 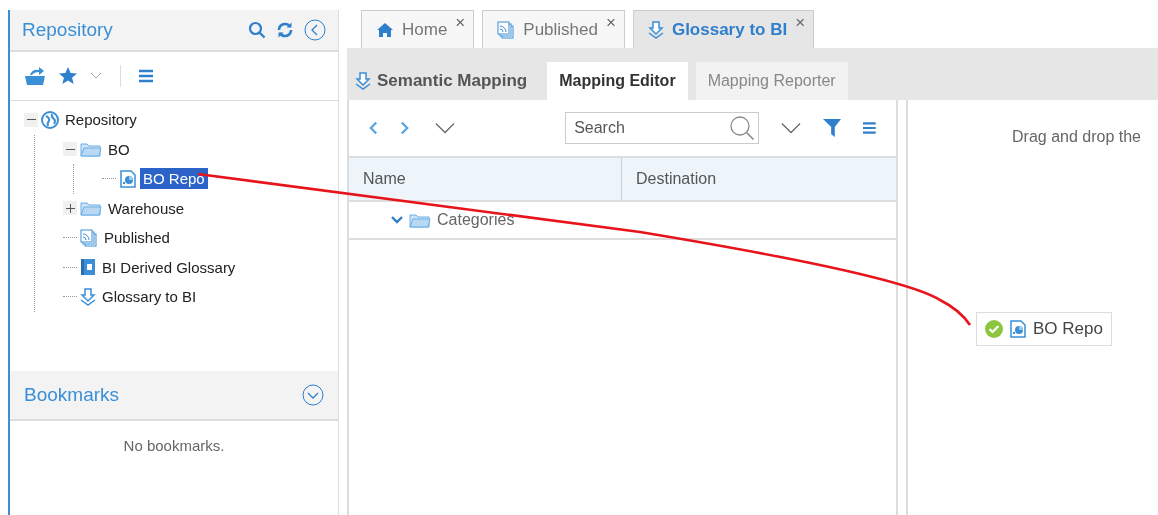 I want to click on search-field: Search, so click(x=662, y=128).